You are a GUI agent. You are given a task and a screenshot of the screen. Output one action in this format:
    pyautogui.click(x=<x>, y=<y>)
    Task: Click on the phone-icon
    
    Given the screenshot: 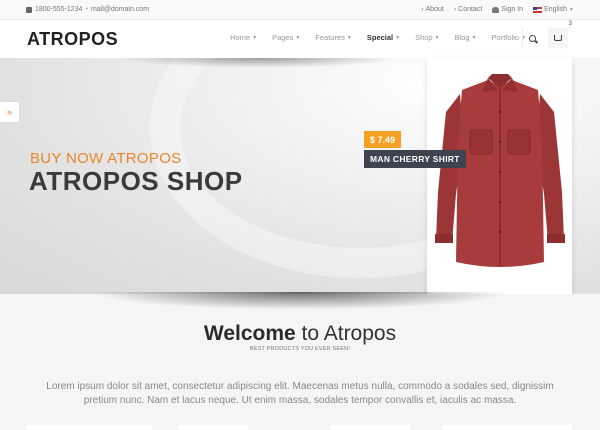 What is the action you would take?
    pyautogui.click(x=29, y=9)
    